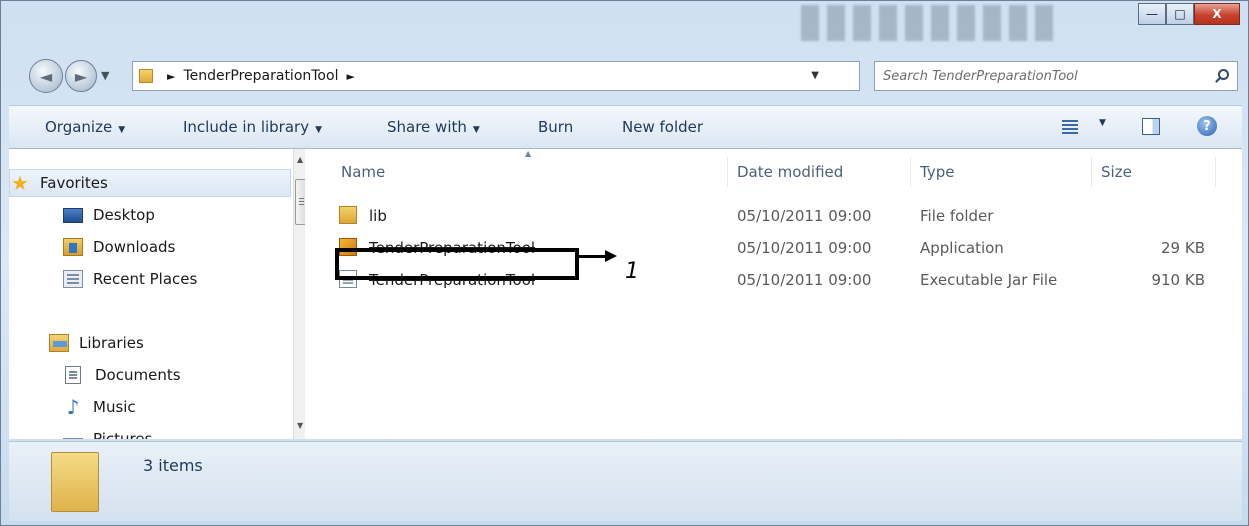 This screenshot has width=1249, height=526. I want to click on scroll-down-arrow-icon: ▼, so click(300, 425).